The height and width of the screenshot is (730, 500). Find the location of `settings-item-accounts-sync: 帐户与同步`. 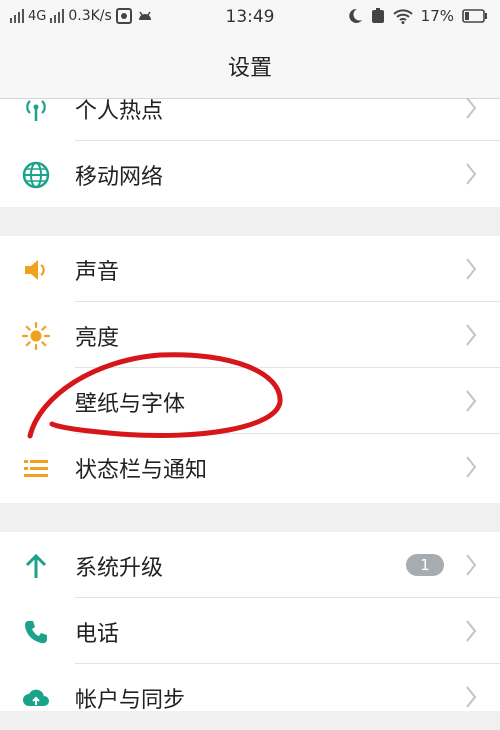

settings-item-accounts-sync: 帐户与同步 is located at coordinates (250, 697).